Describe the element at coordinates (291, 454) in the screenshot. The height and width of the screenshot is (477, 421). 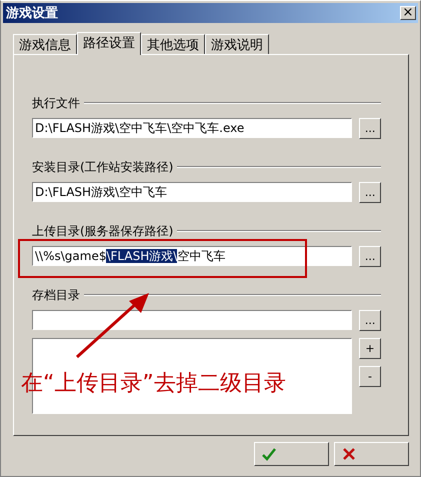
I see `ok-button` at that location.